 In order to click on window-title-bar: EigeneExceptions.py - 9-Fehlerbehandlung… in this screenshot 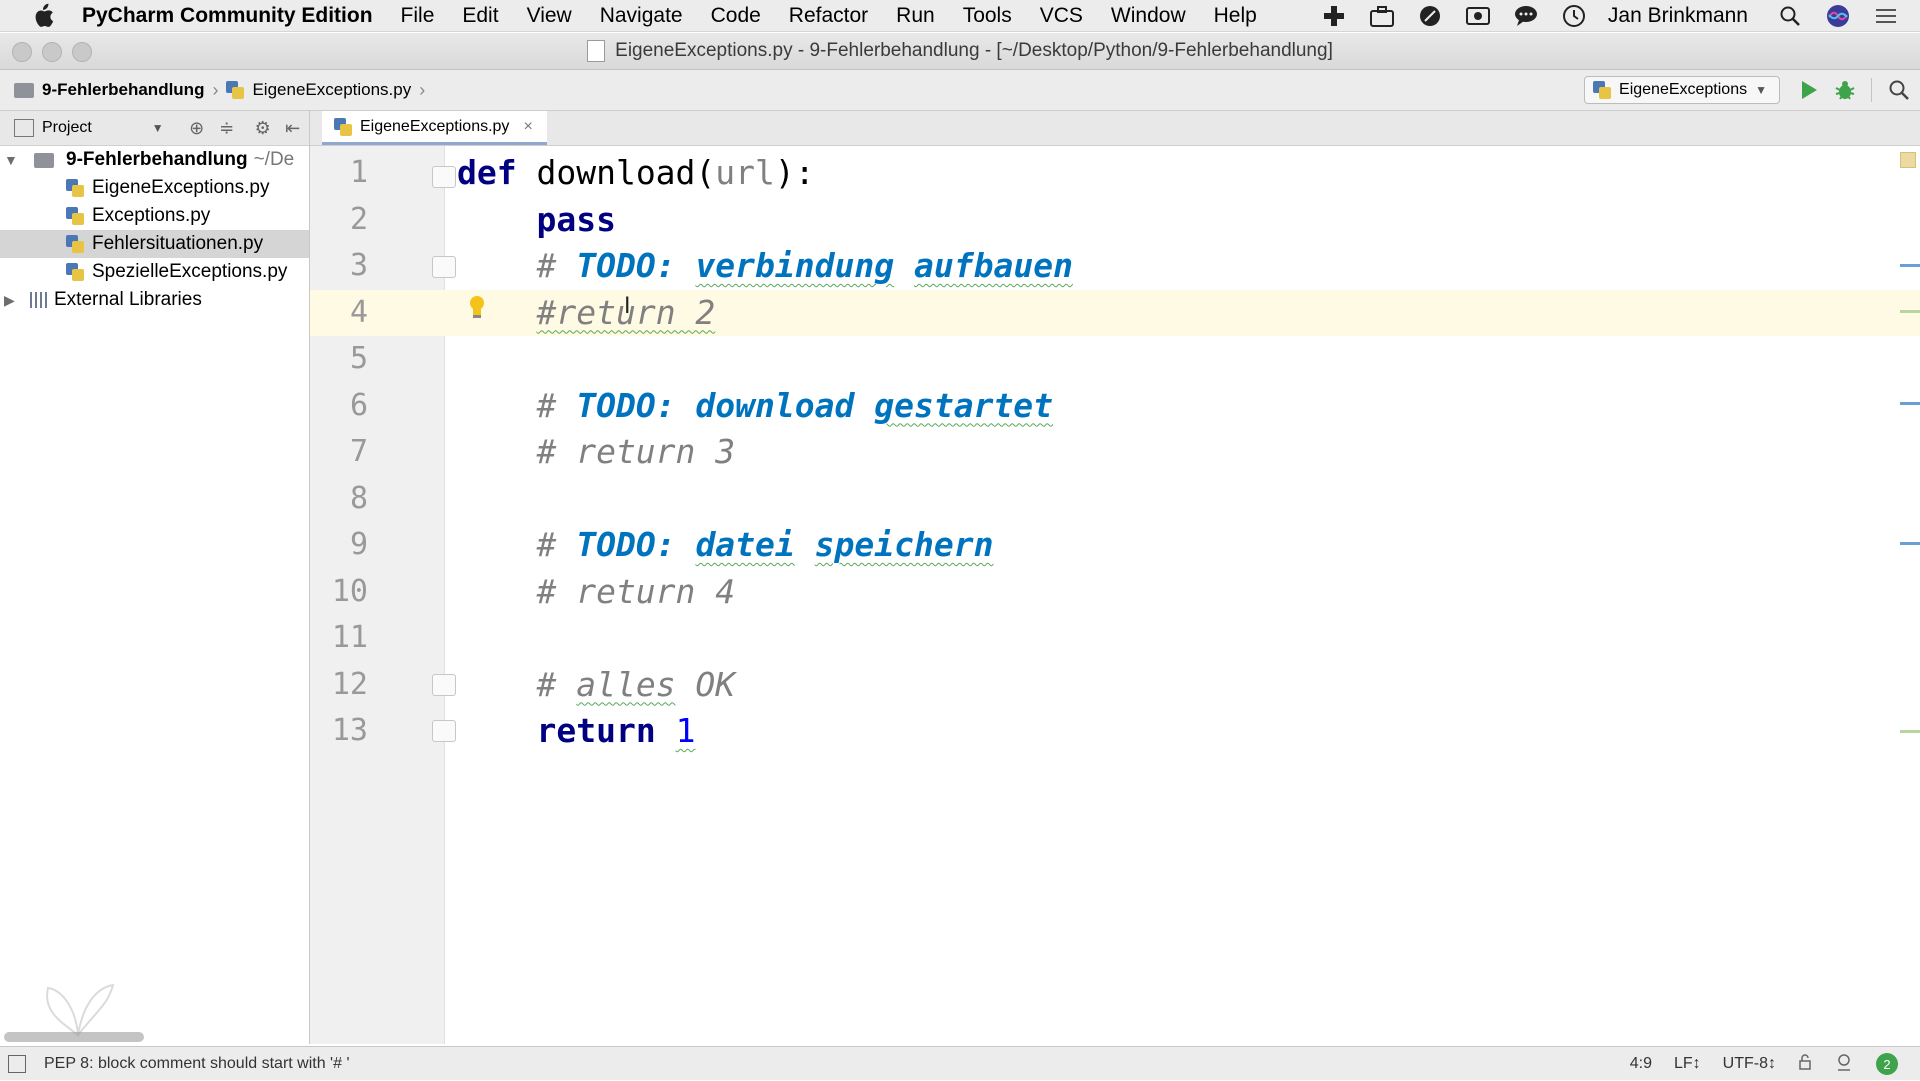, I will do `click(960, 51)`.